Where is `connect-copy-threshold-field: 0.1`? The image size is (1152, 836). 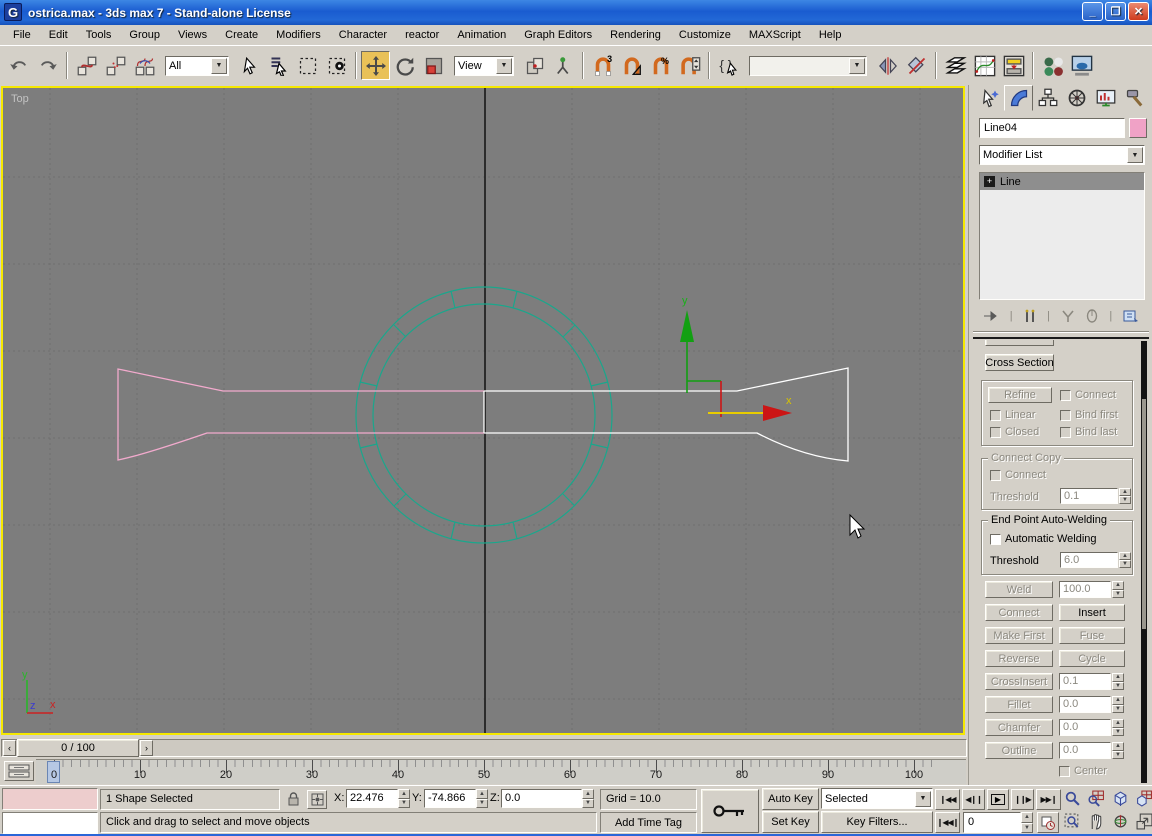
connect-copy-threshold-field: 0.1 is located at coordinates (1089, 496).